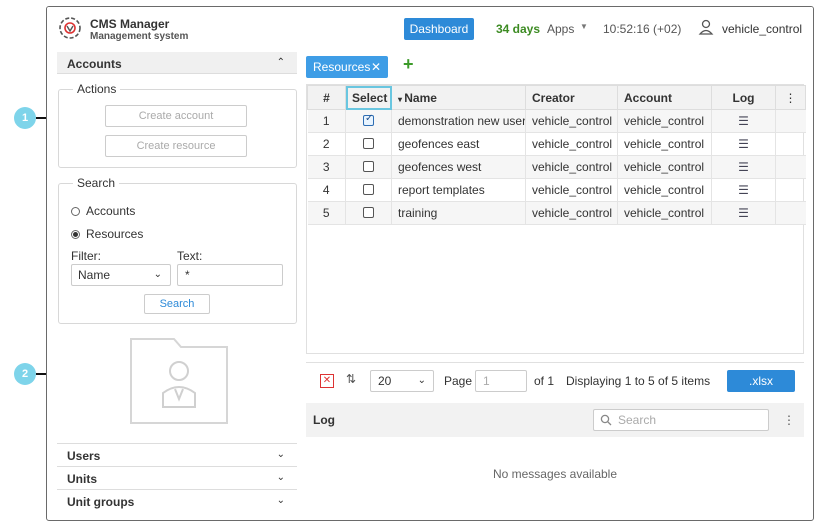 This screenshot has height=529, width=821. Describe the element at coordinates (681, 420) in the screenshot. I see `log-search-input: Search` at that location.